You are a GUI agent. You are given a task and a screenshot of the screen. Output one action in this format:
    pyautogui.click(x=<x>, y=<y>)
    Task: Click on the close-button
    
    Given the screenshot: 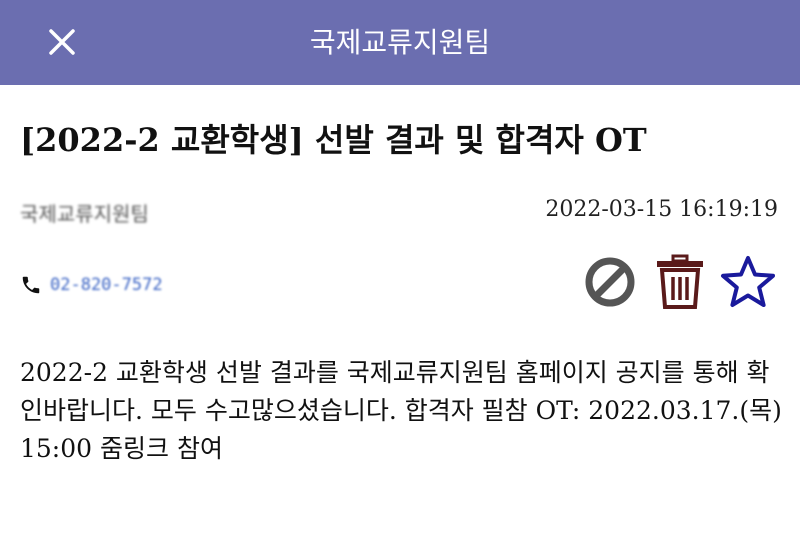 What is the action you would take?
    pyautogui.click(x=62, y=42)
    